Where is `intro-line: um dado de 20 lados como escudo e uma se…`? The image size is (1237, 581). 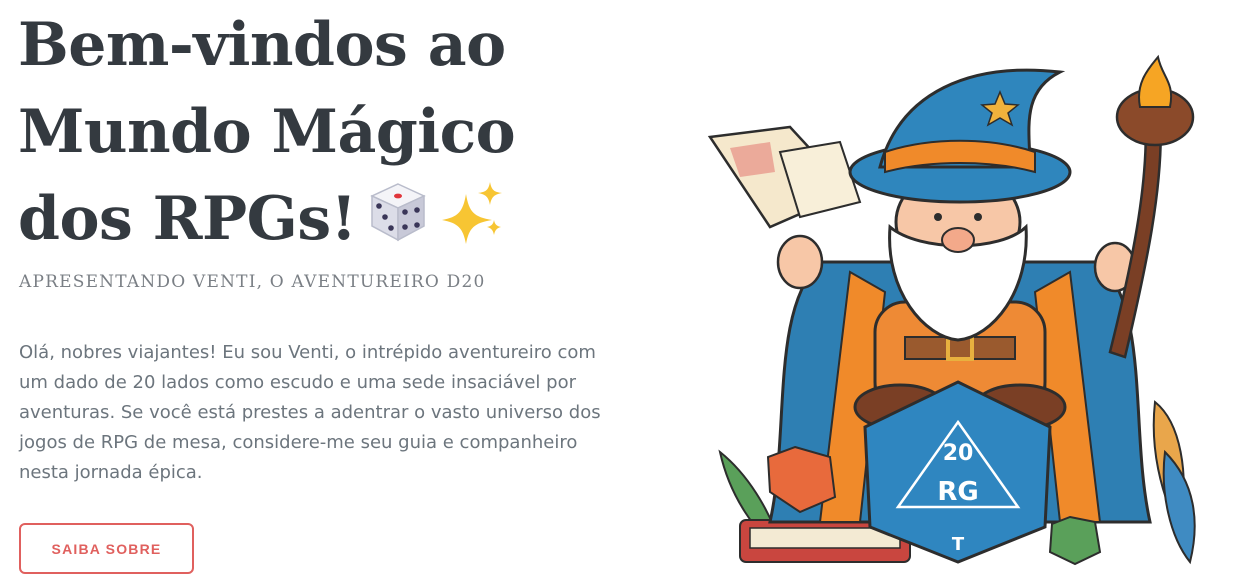
intro-line: um dado de 20 lados como escudo e uma se… is located at coordinates (297, 382).